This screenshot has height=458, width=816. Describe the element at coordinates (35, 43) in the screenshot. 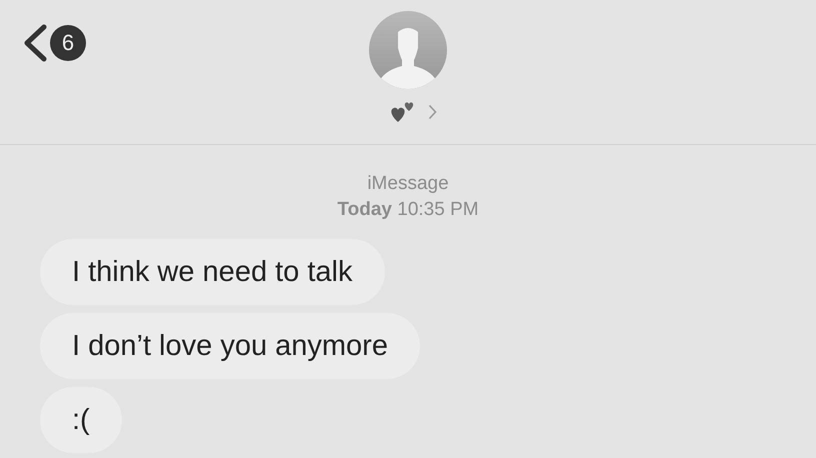

I see `back-chevron-icon` at that location.